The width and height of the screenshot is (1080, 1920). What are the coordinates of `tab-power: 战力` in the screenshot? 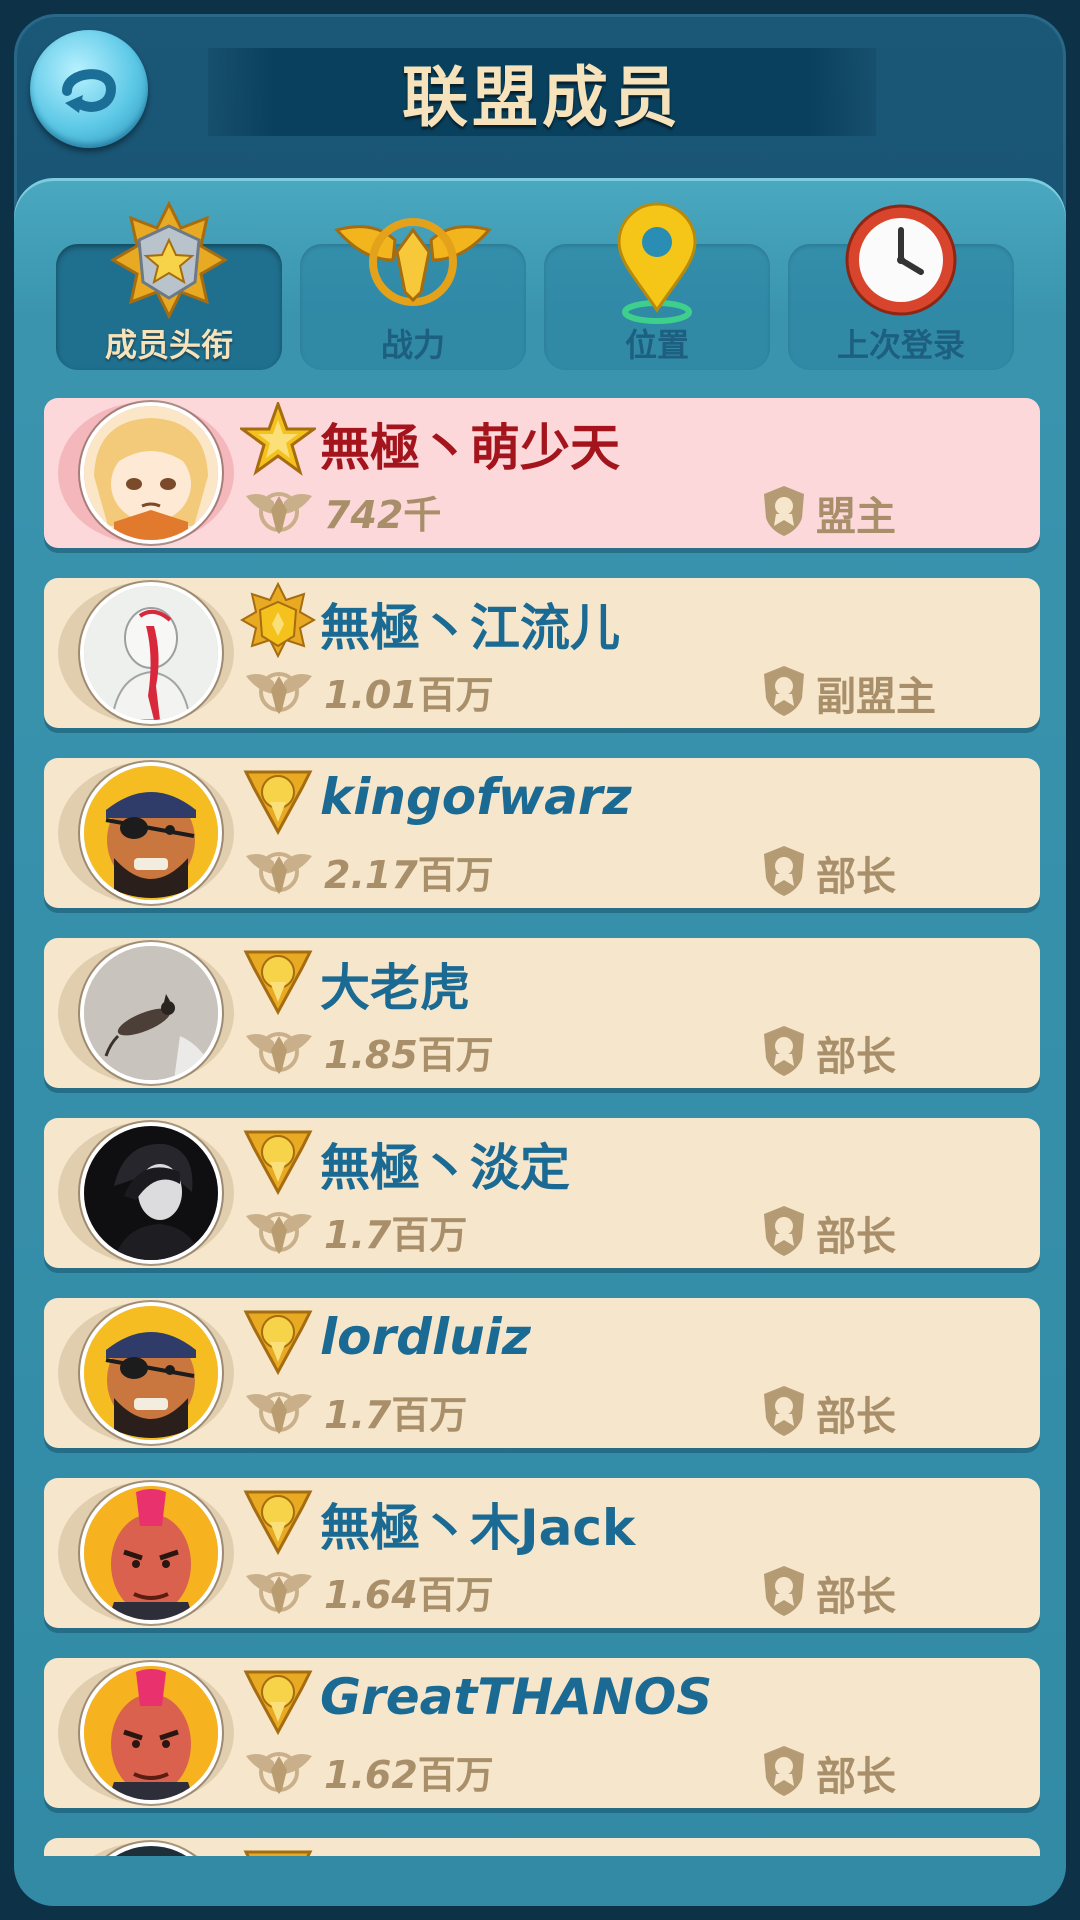 It's located at (413, 294).